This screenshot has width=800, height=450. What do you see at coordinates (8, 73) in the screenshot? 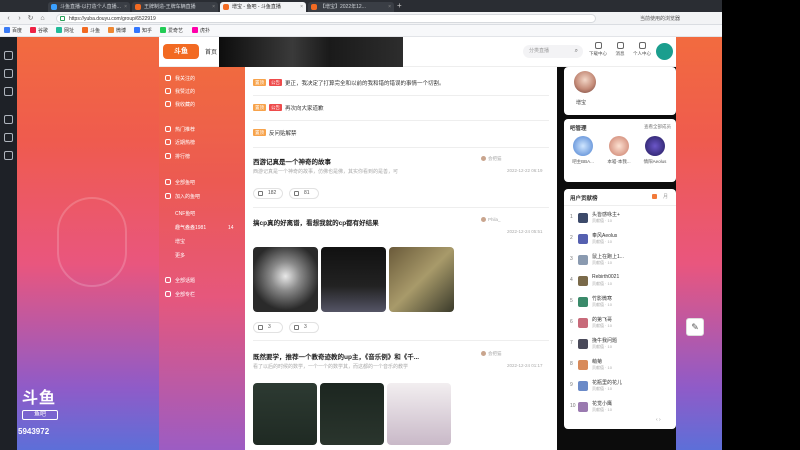
I see `history-icon` at bounding box center [8, 73].